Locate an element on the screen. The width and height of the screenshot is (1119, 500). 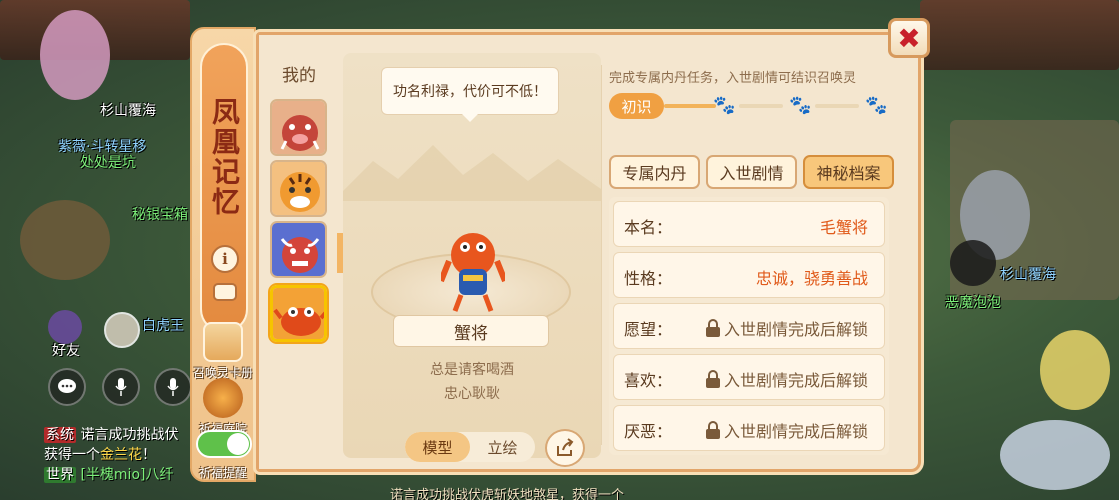
chat-line: 系统 诺言成功挑战伏 is located at coordinates (111, 434).